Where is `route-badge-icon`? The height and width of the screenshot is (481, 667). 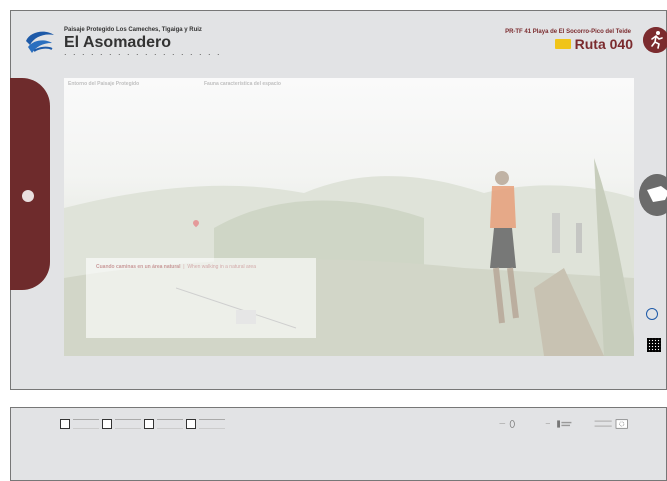 route-badge-icon is located at coordinates (562, 44).